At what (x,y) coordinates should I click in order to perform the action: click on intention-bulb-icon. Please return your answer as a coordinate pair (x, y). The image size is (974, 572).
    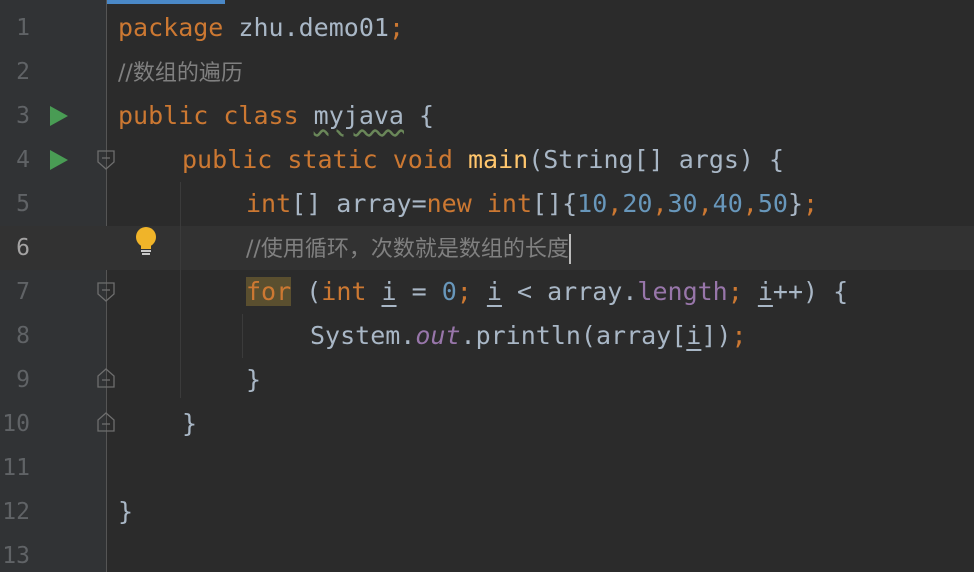
    Looking at the image, I should click on (146, 242).